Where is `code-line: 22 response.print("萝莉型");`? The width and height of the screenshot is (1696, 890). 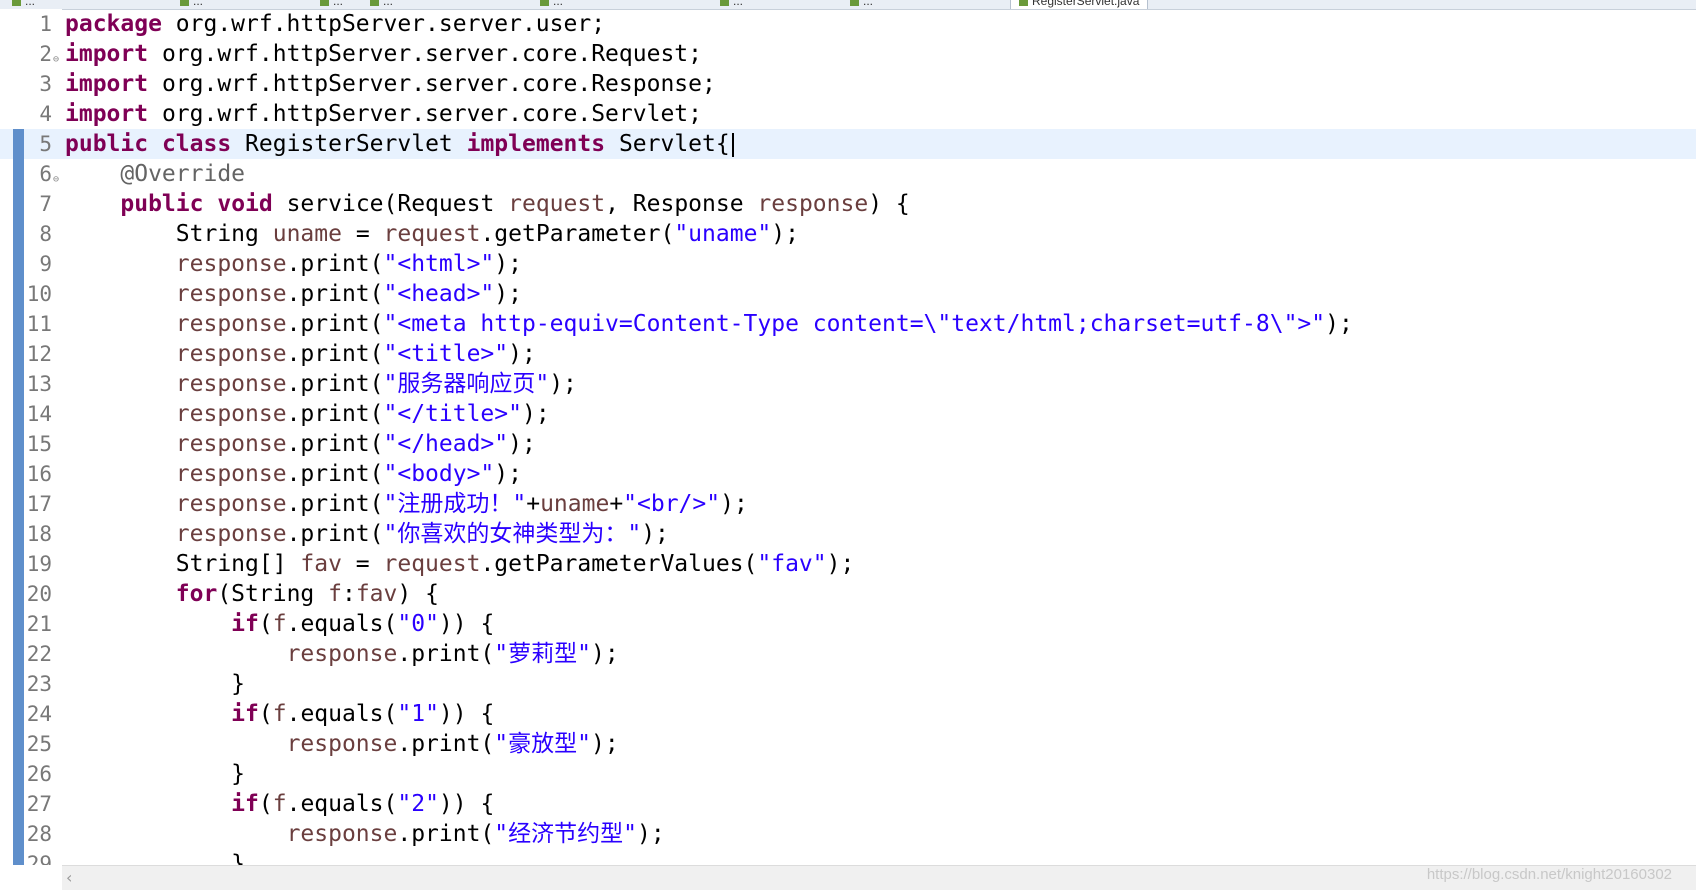
code-line: 22 response.print("萝莉型"); is located at coordinates (848, 654).